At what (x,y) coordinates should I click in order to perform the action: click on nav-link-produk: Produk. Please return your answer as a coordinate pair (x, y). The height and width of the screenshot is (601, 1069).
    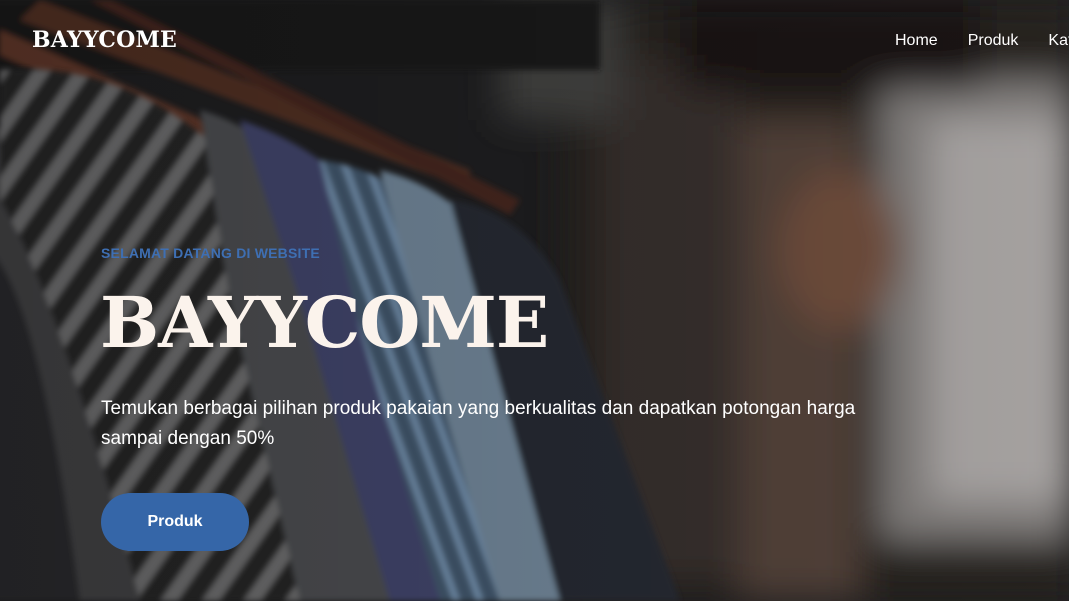
    Looking at the image, I should click on (993, 41).